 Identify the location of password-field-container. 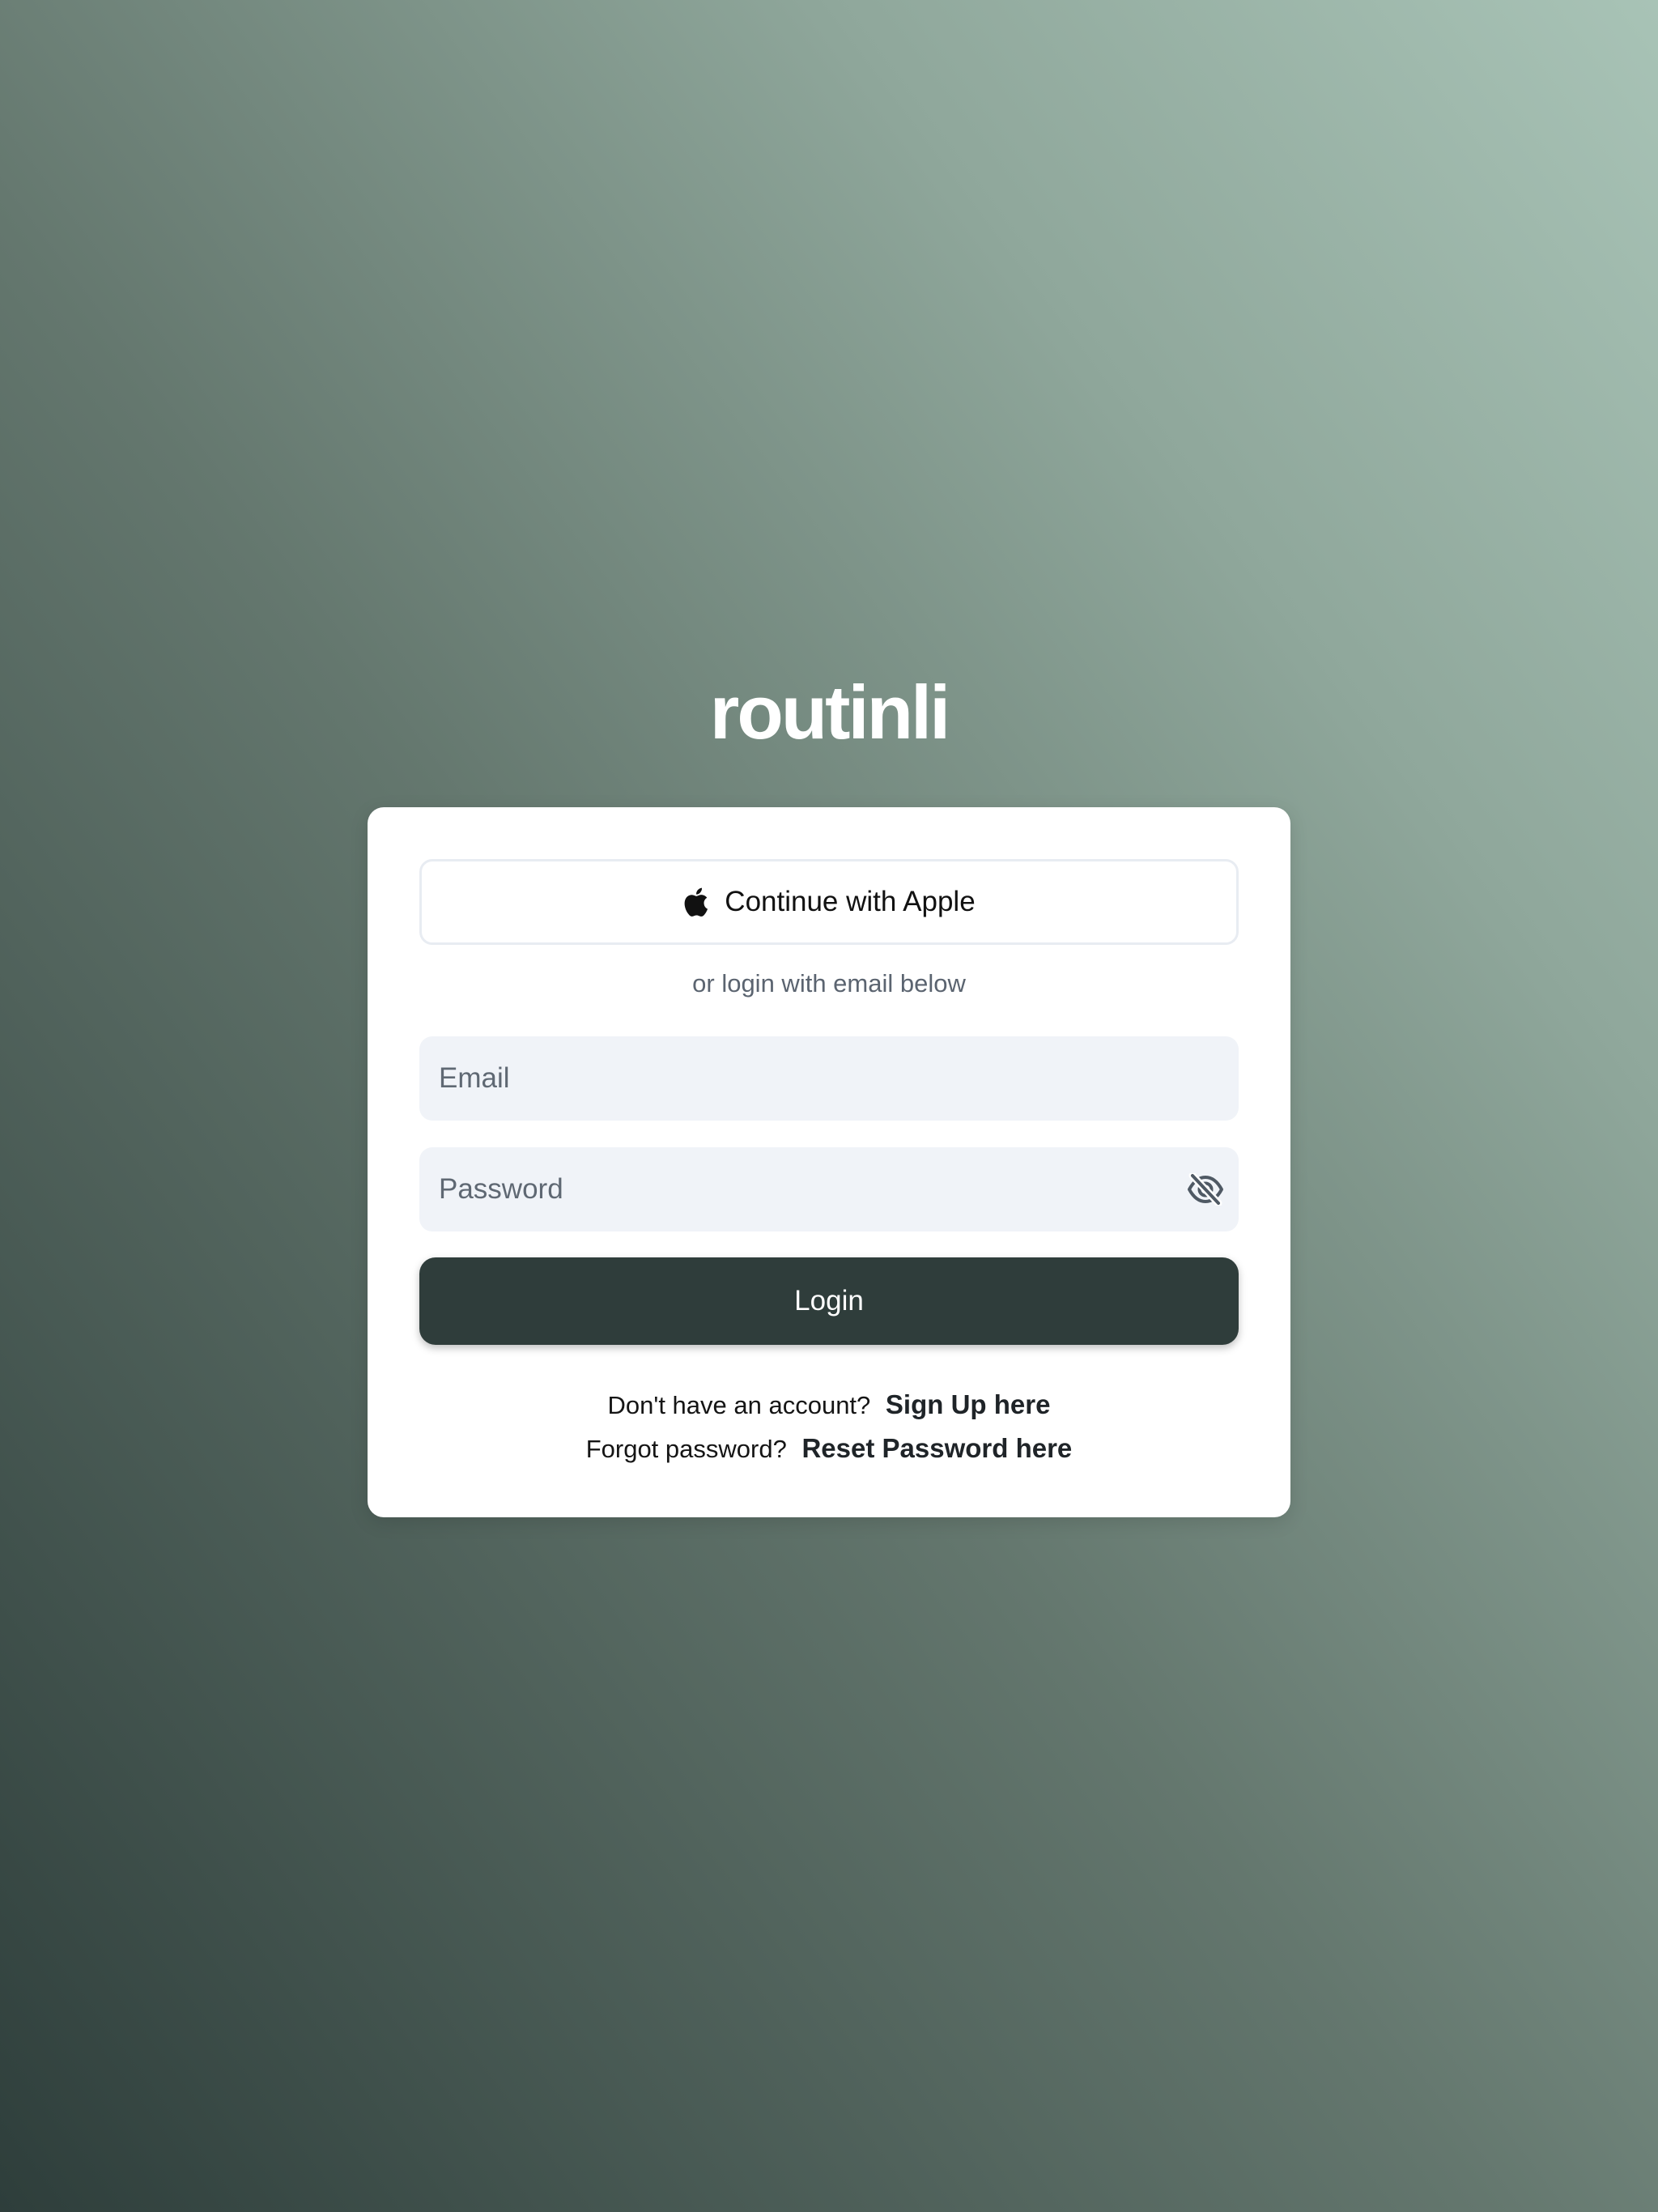
(829, 1189).